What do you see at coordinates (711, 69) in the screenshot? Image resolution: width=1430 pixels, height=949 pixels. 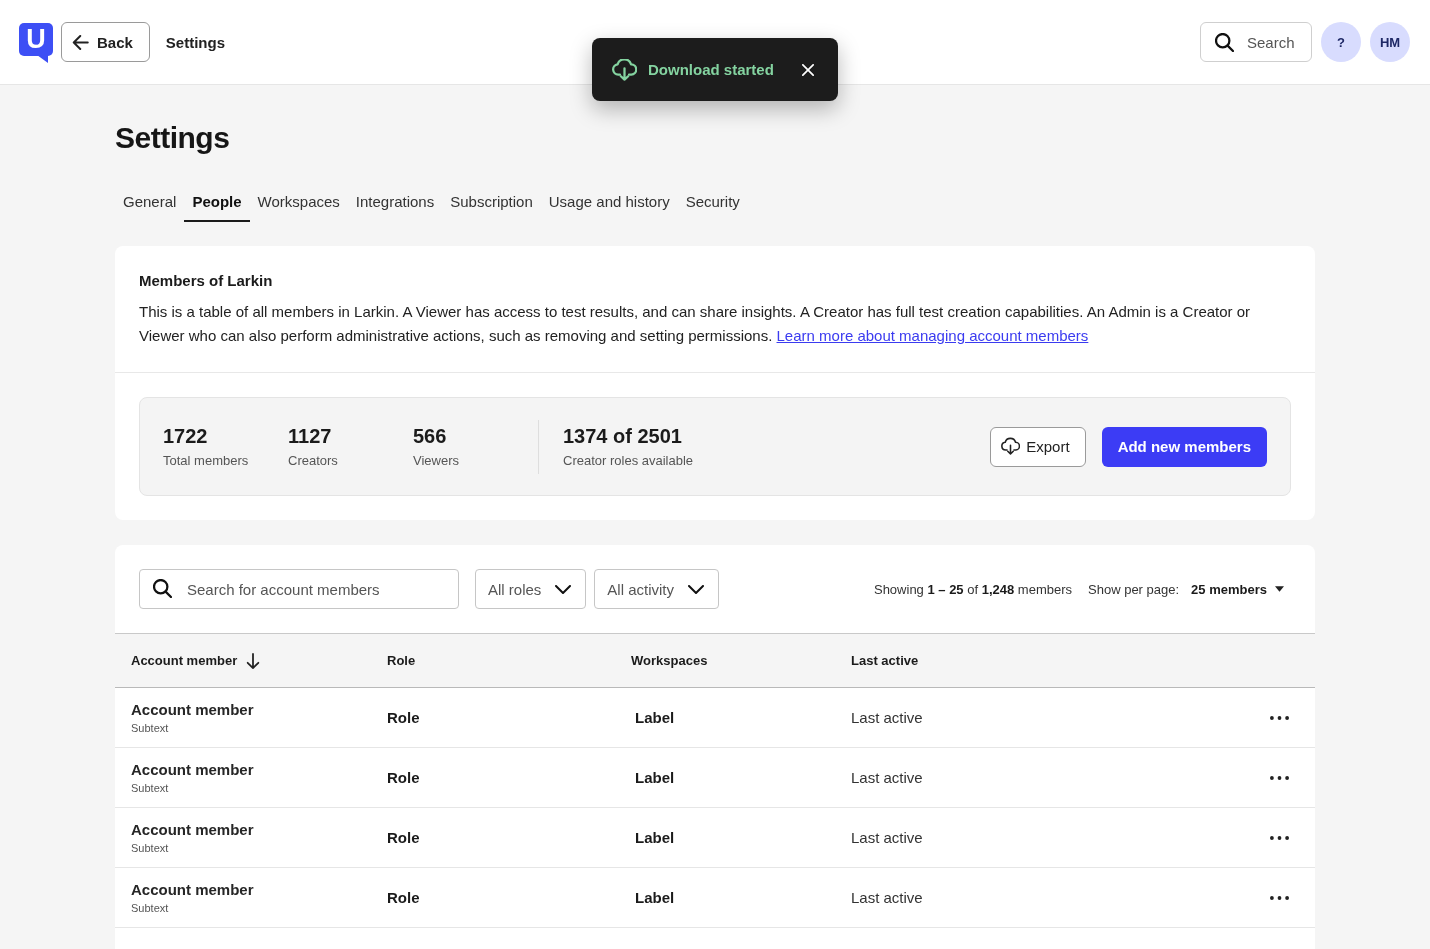 I see `toast-message: Download started` at bounding box center [711, 69].